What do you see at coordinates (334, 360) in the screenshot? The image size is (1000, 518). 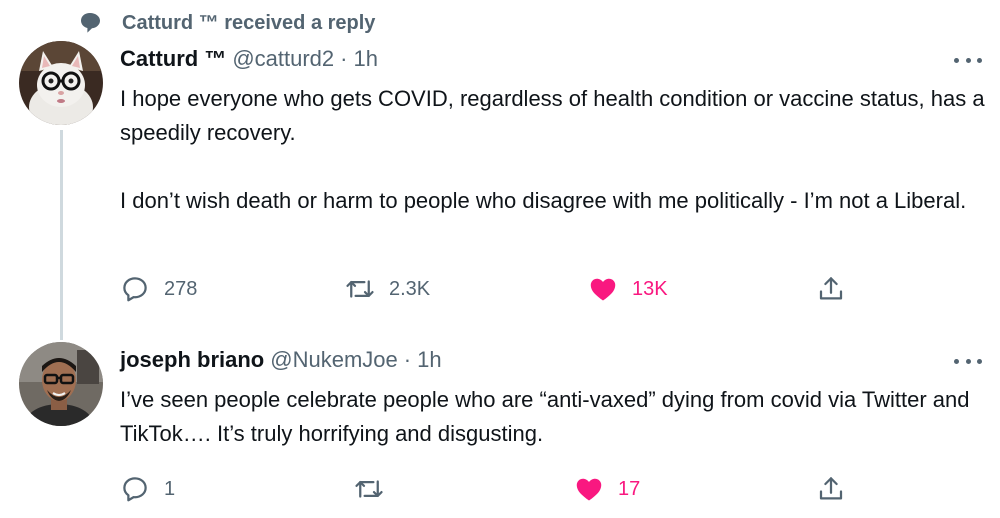 I see `author-handle: @NukemJoe` at bounding box center [334, 360].